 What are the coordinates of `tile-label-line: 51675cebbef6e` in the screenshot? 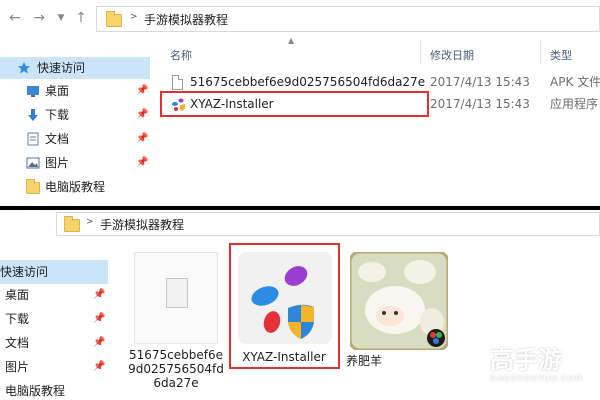 It's located at (175, 355).